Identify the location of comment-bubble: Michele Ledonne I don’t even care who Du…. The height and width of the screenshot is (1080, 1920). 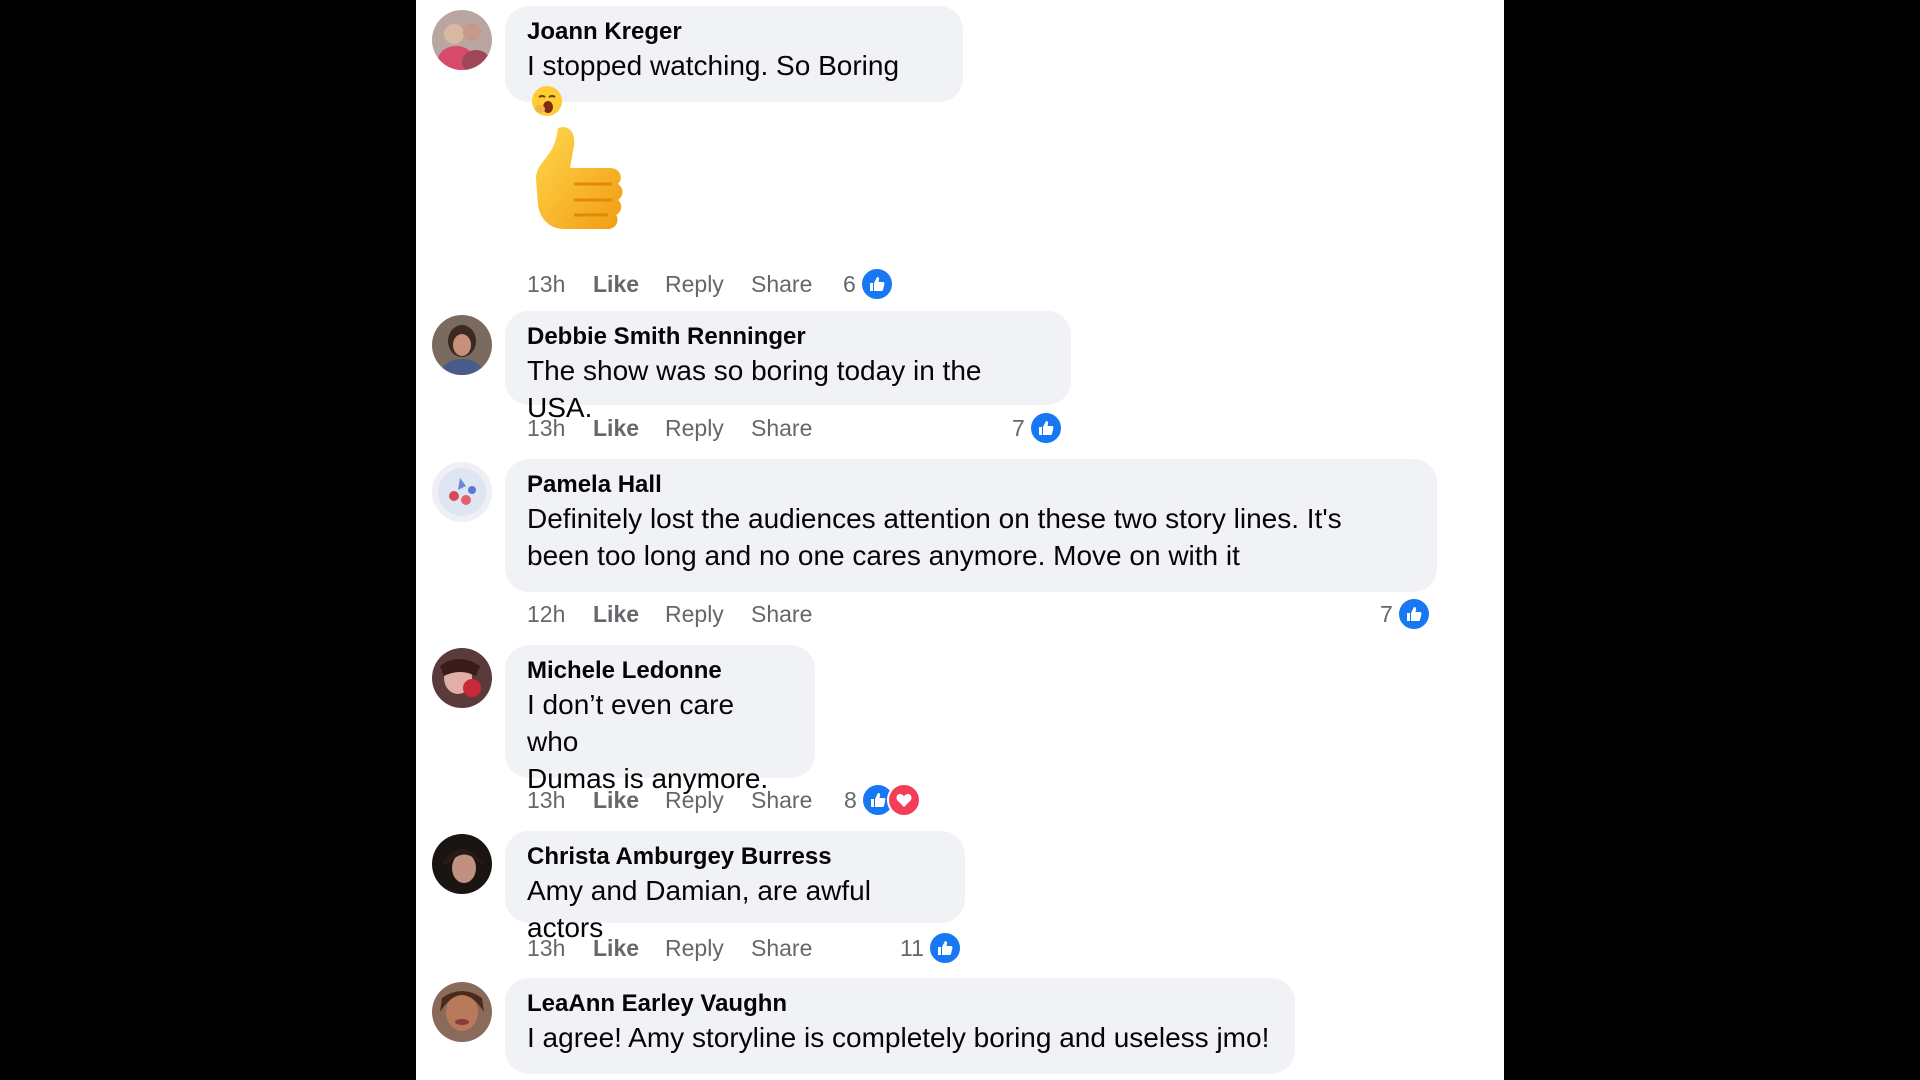
(660, 719).